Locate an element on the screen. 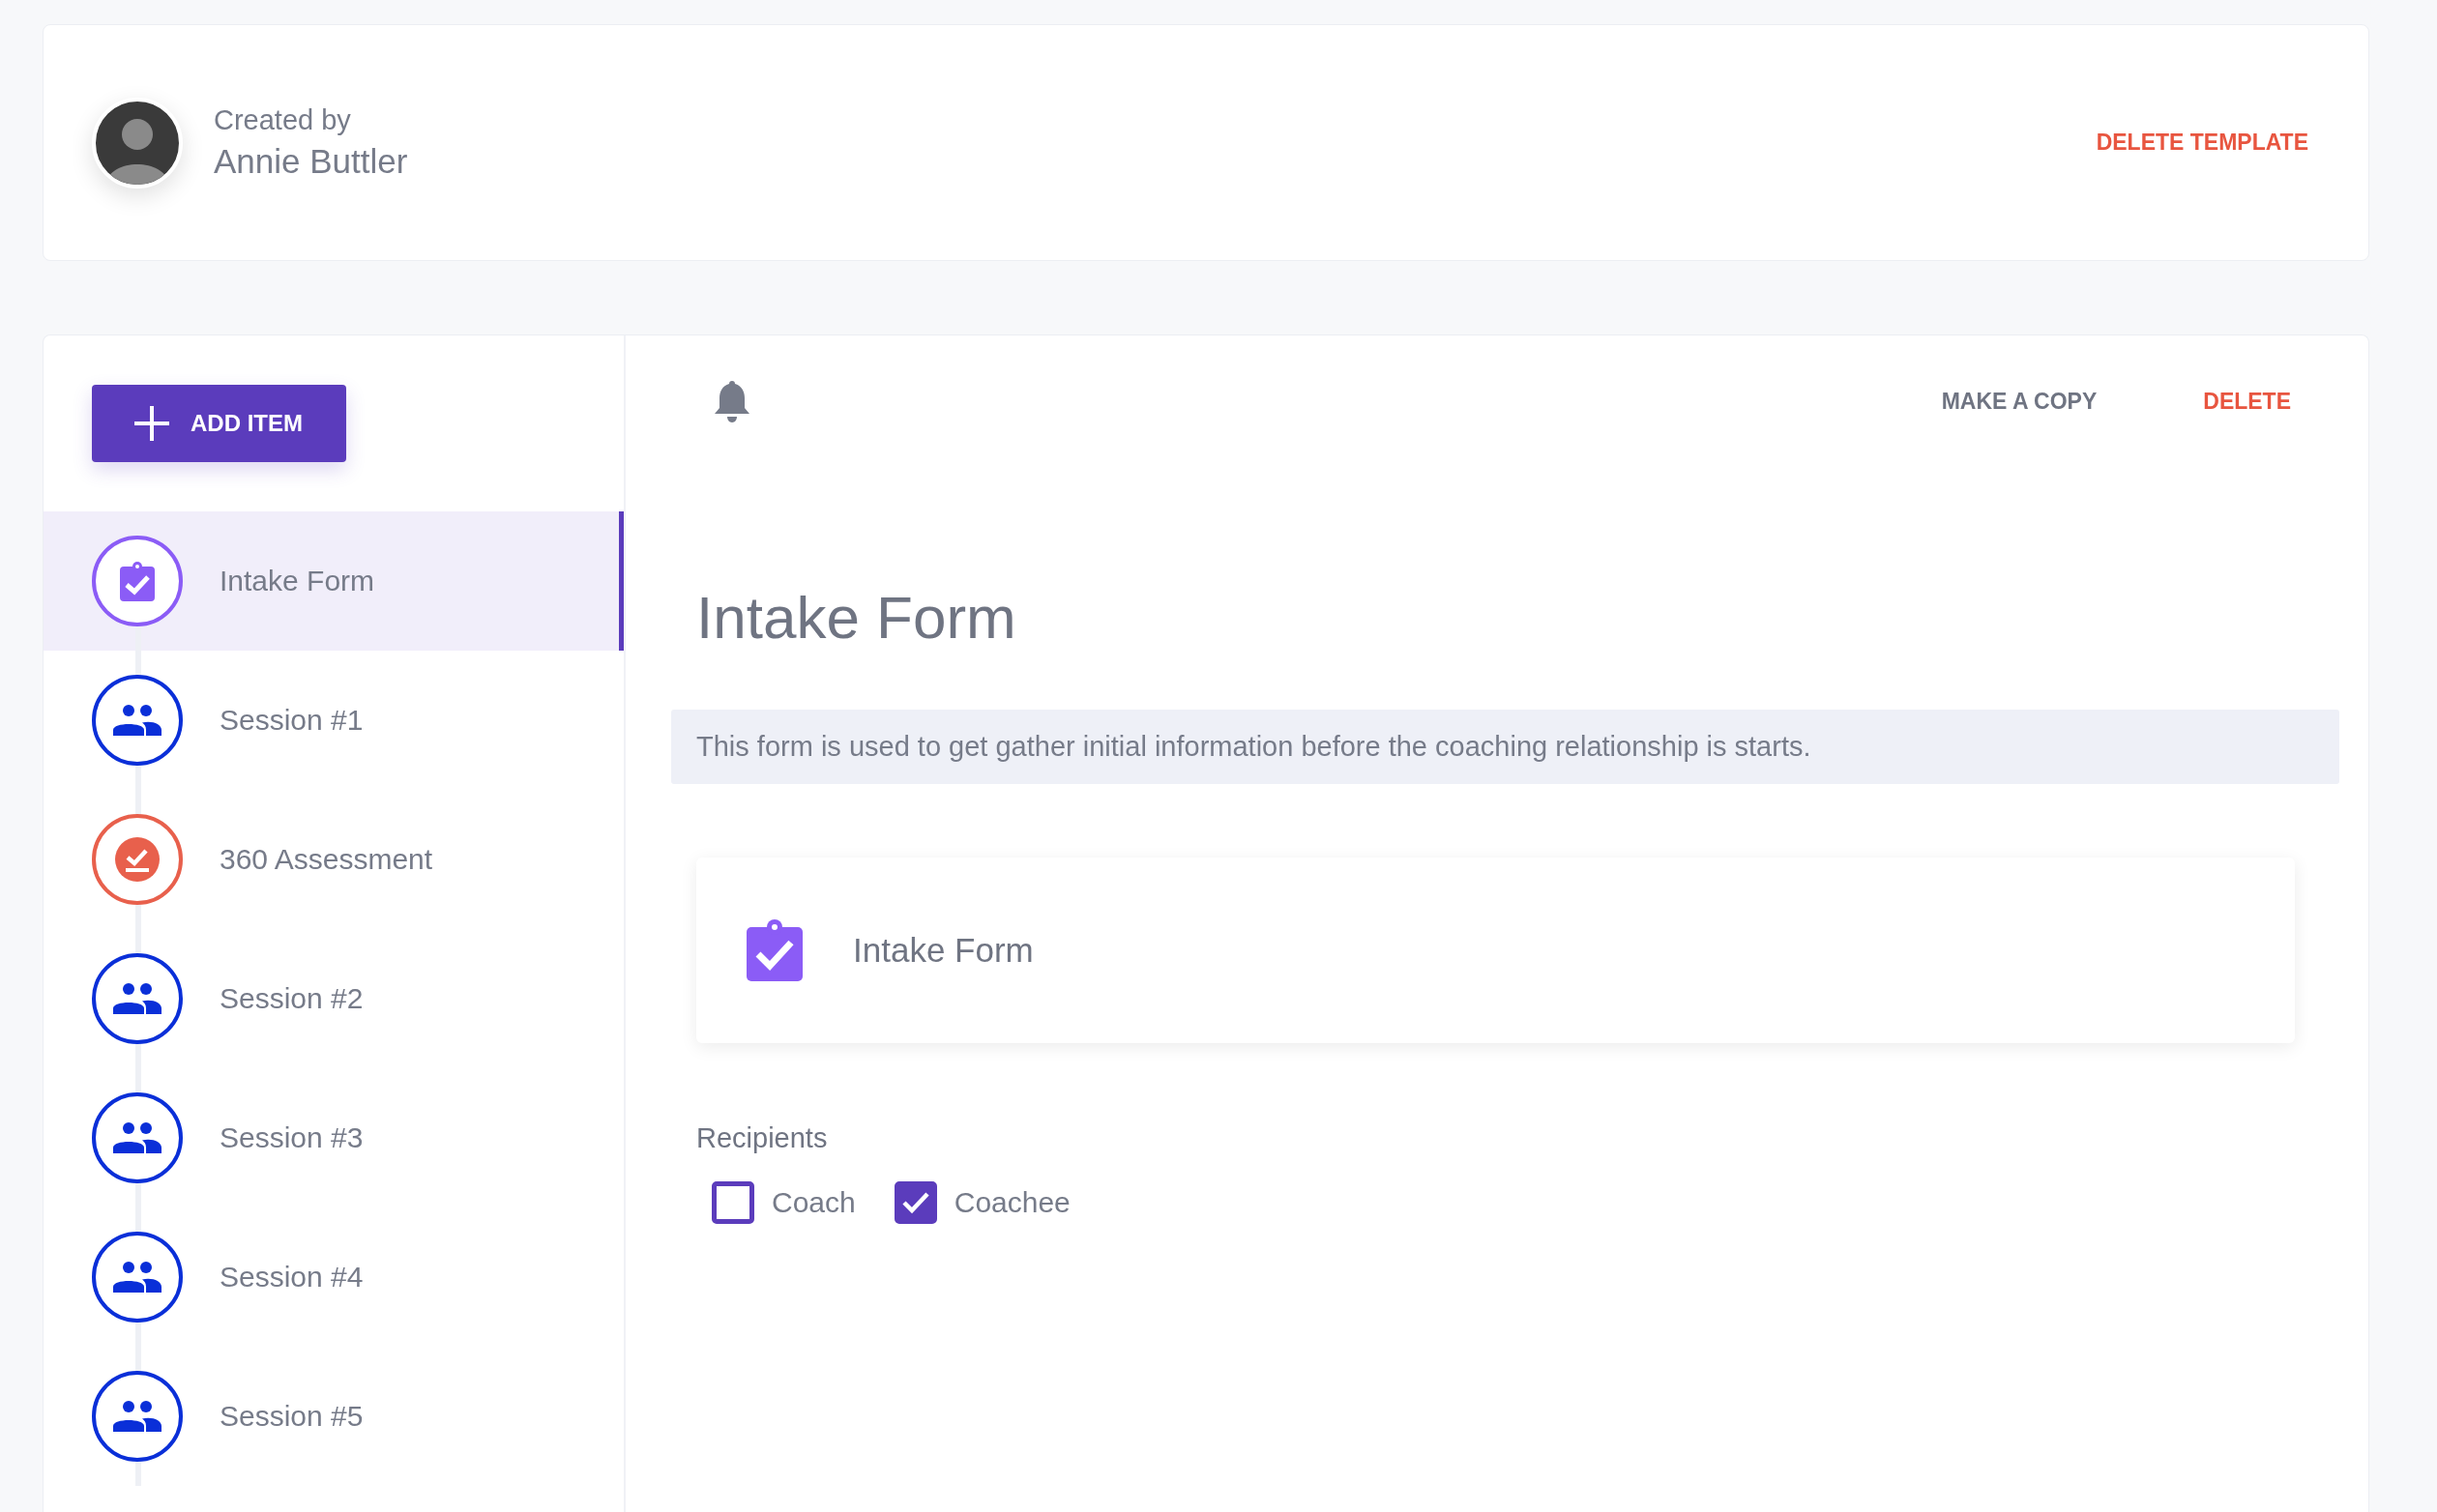  check-circle-icon is located at coordinates (137, 859).